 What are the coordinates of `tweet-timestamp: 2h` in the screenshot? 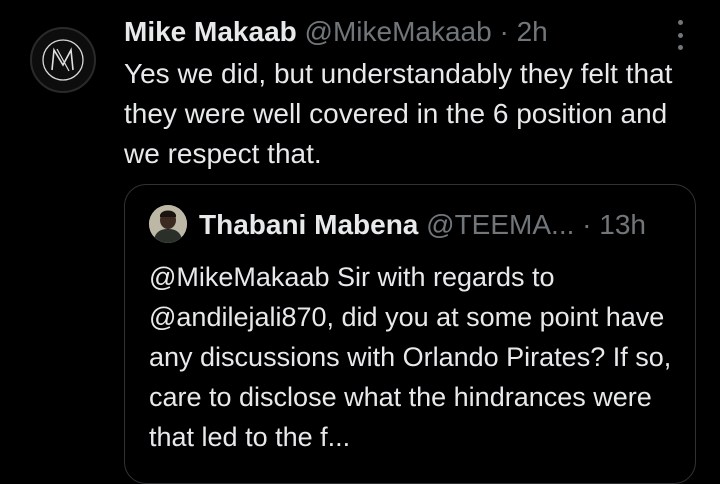 It's located at (532, 31).